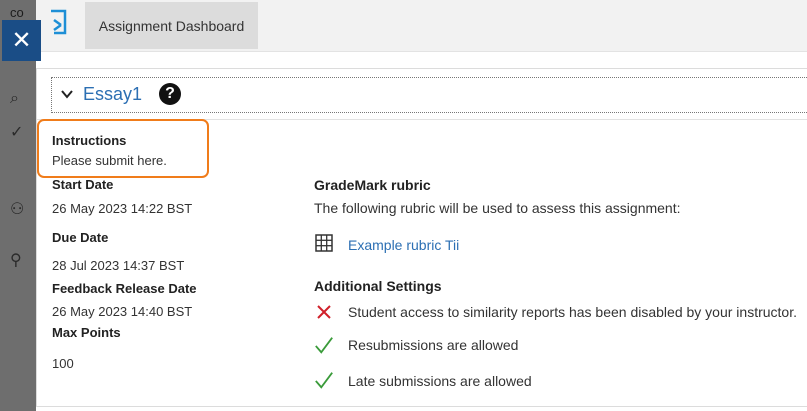 This screenshot has width=807, height=411. Describe the element at coordinates (372, 185) in the screenshot. I see `rubric-heading: GradeMark rubric` at that location.